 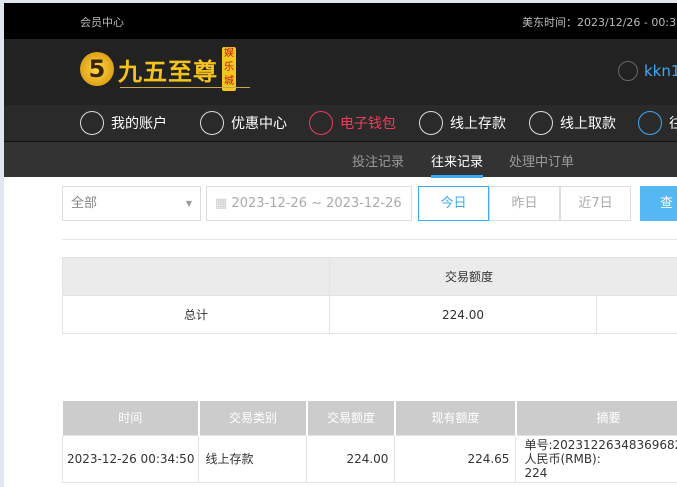 I want to click on top-bar: 会员中心 美东时间：2023/12/26 - 00:32:, so click(x=340, y=21).